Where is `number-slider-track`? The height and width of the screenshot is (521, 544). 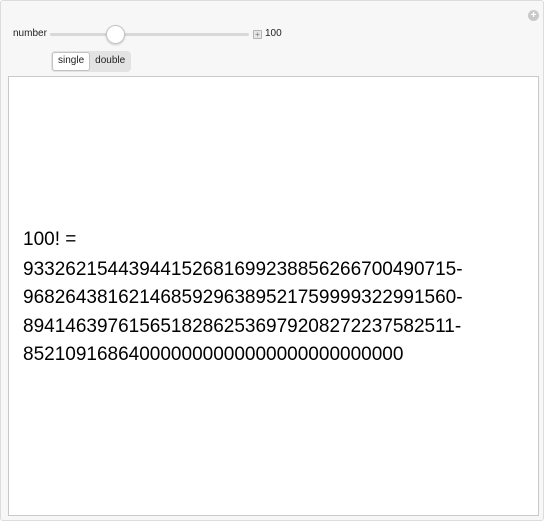
number-slider-track is located at coordinates (149, 34).